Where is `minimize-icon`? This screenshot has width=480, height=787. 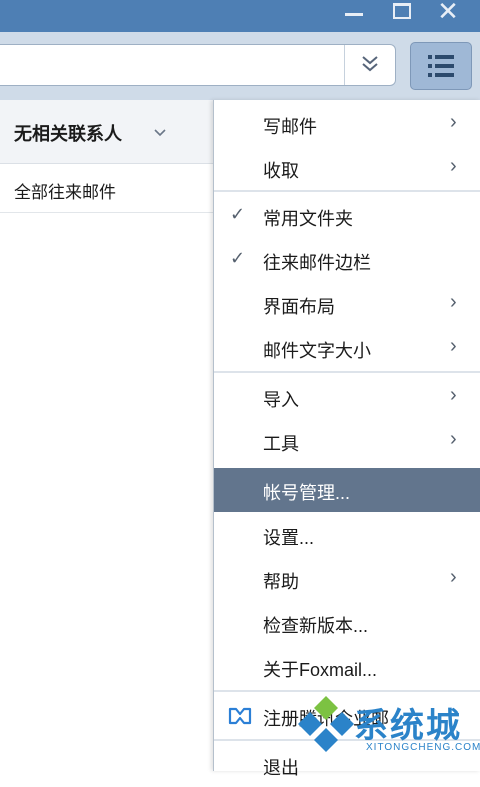
minimize-icon is located at coordinates (354, 14).